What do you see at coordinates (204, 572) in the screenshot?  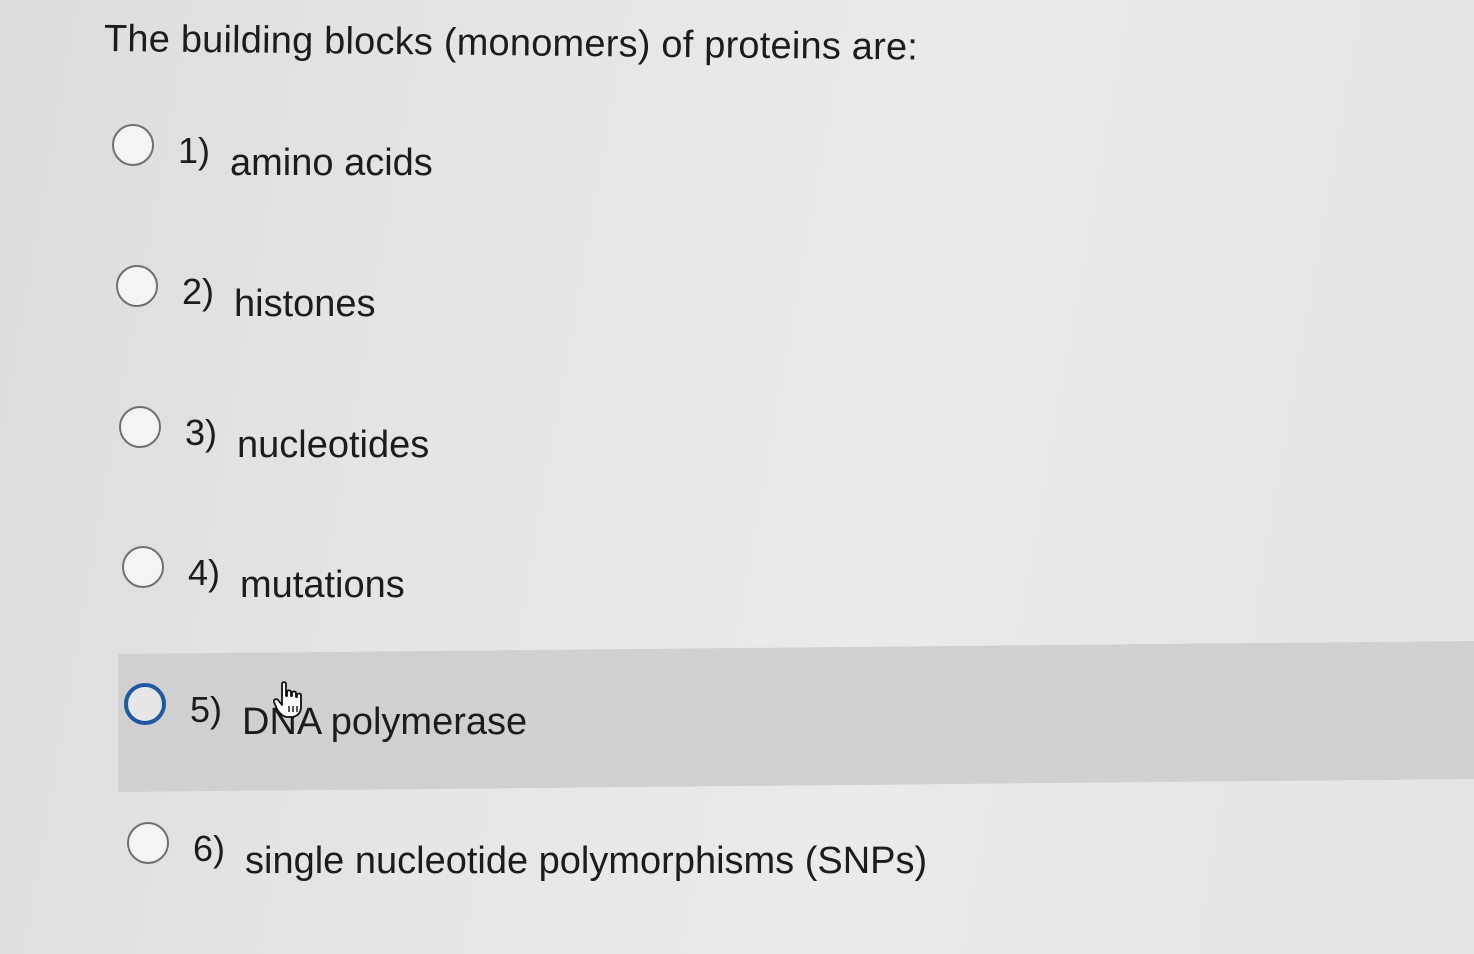 I see `option-number-4: 4)` at bounding box center [204, 572].